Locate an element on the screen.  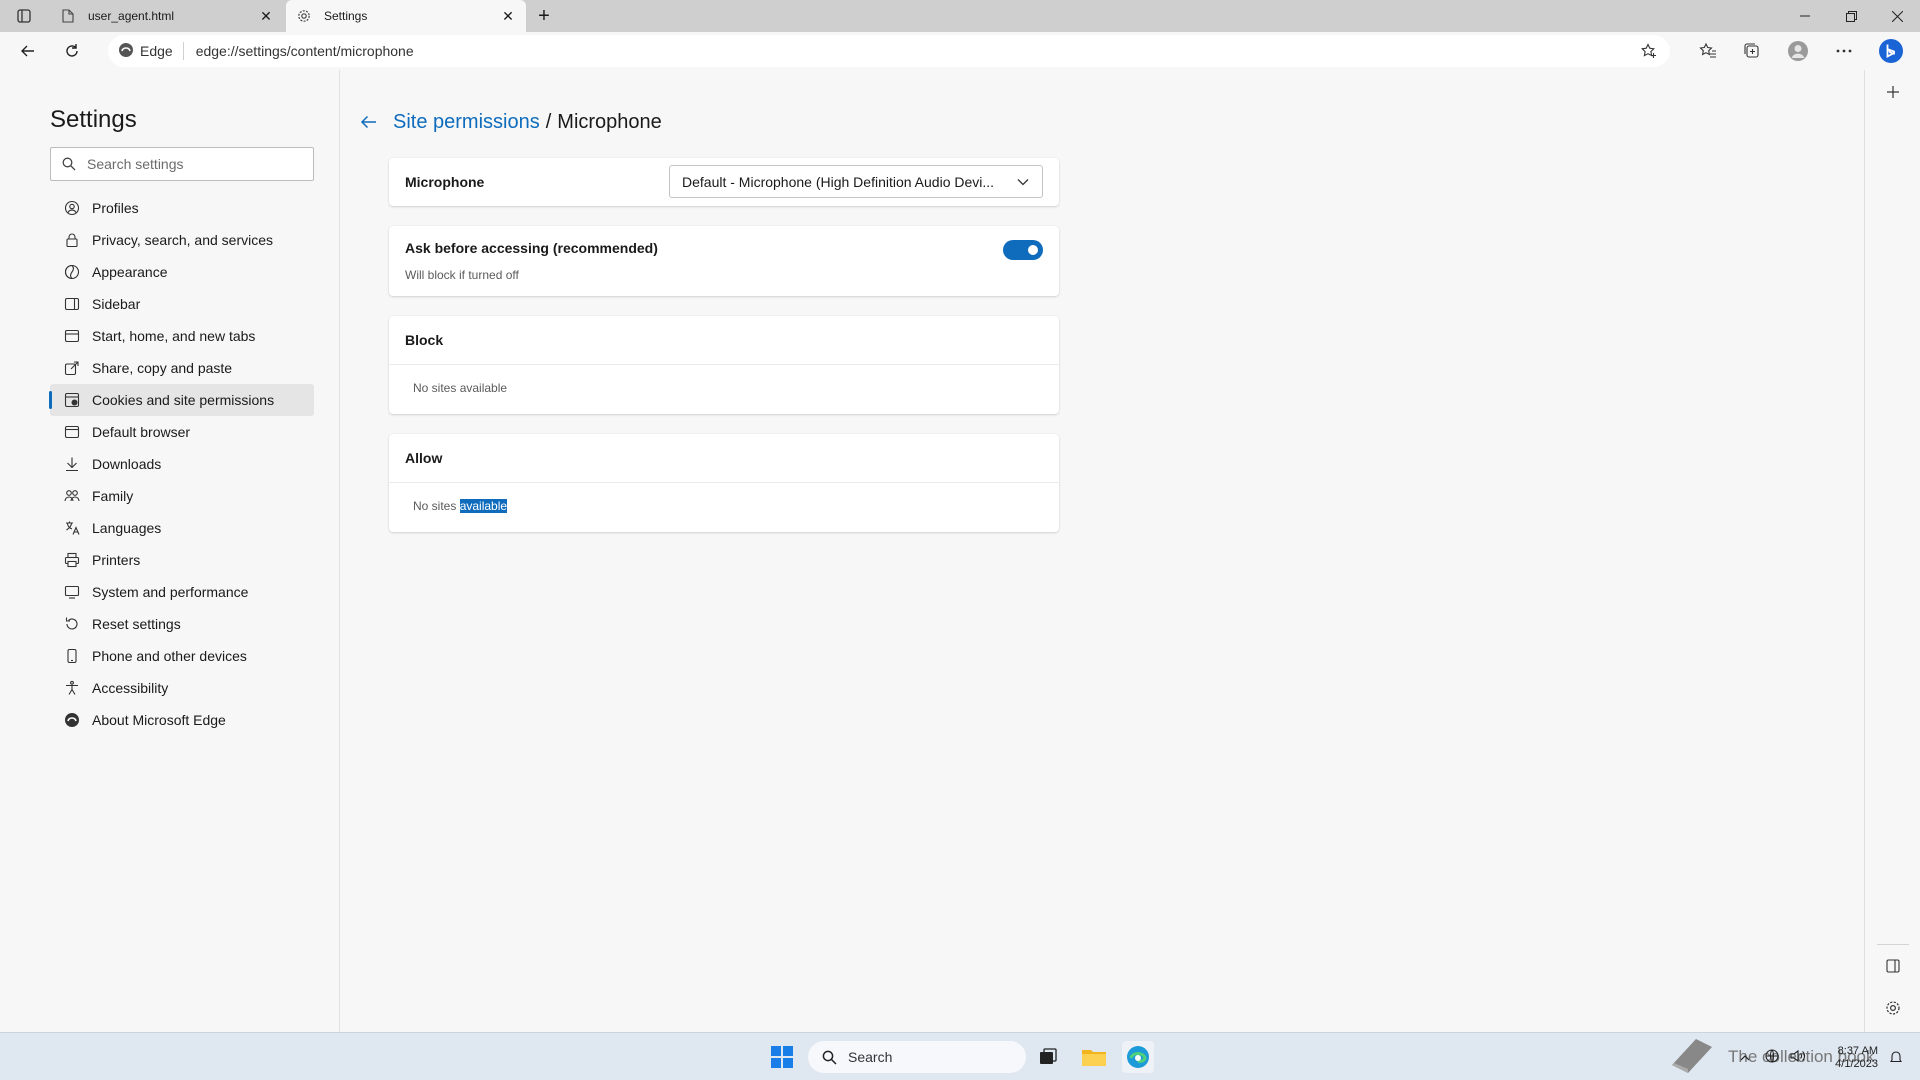
restore-icon is located at coordinates (1851, 16).